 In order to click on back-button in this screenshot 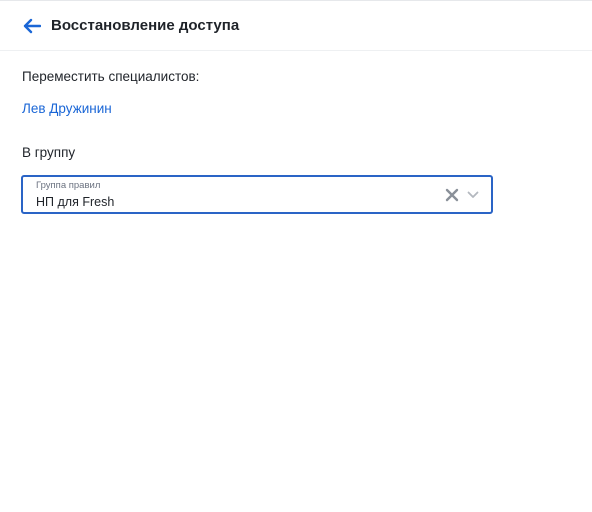, I will do `click(32, 26)`.